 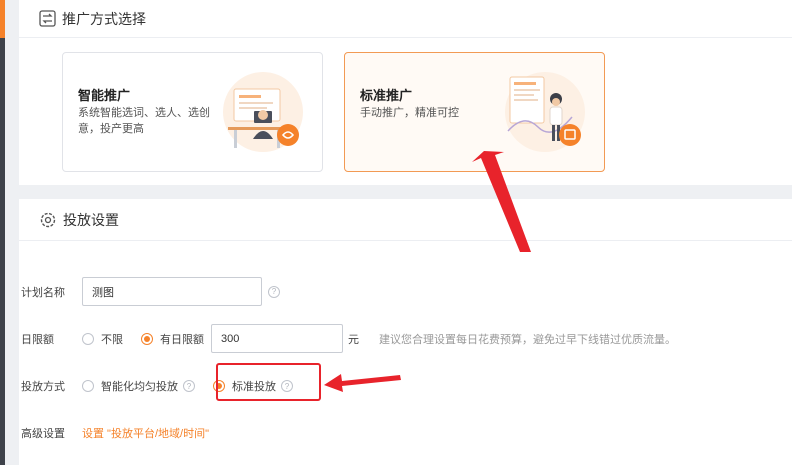 What do you see at coordinates (144, 121) in the screenshot?
I see `smart-promotion-desc: 系统智能选词、选人、选创意，投产更高` at bounding box center [144, 121].